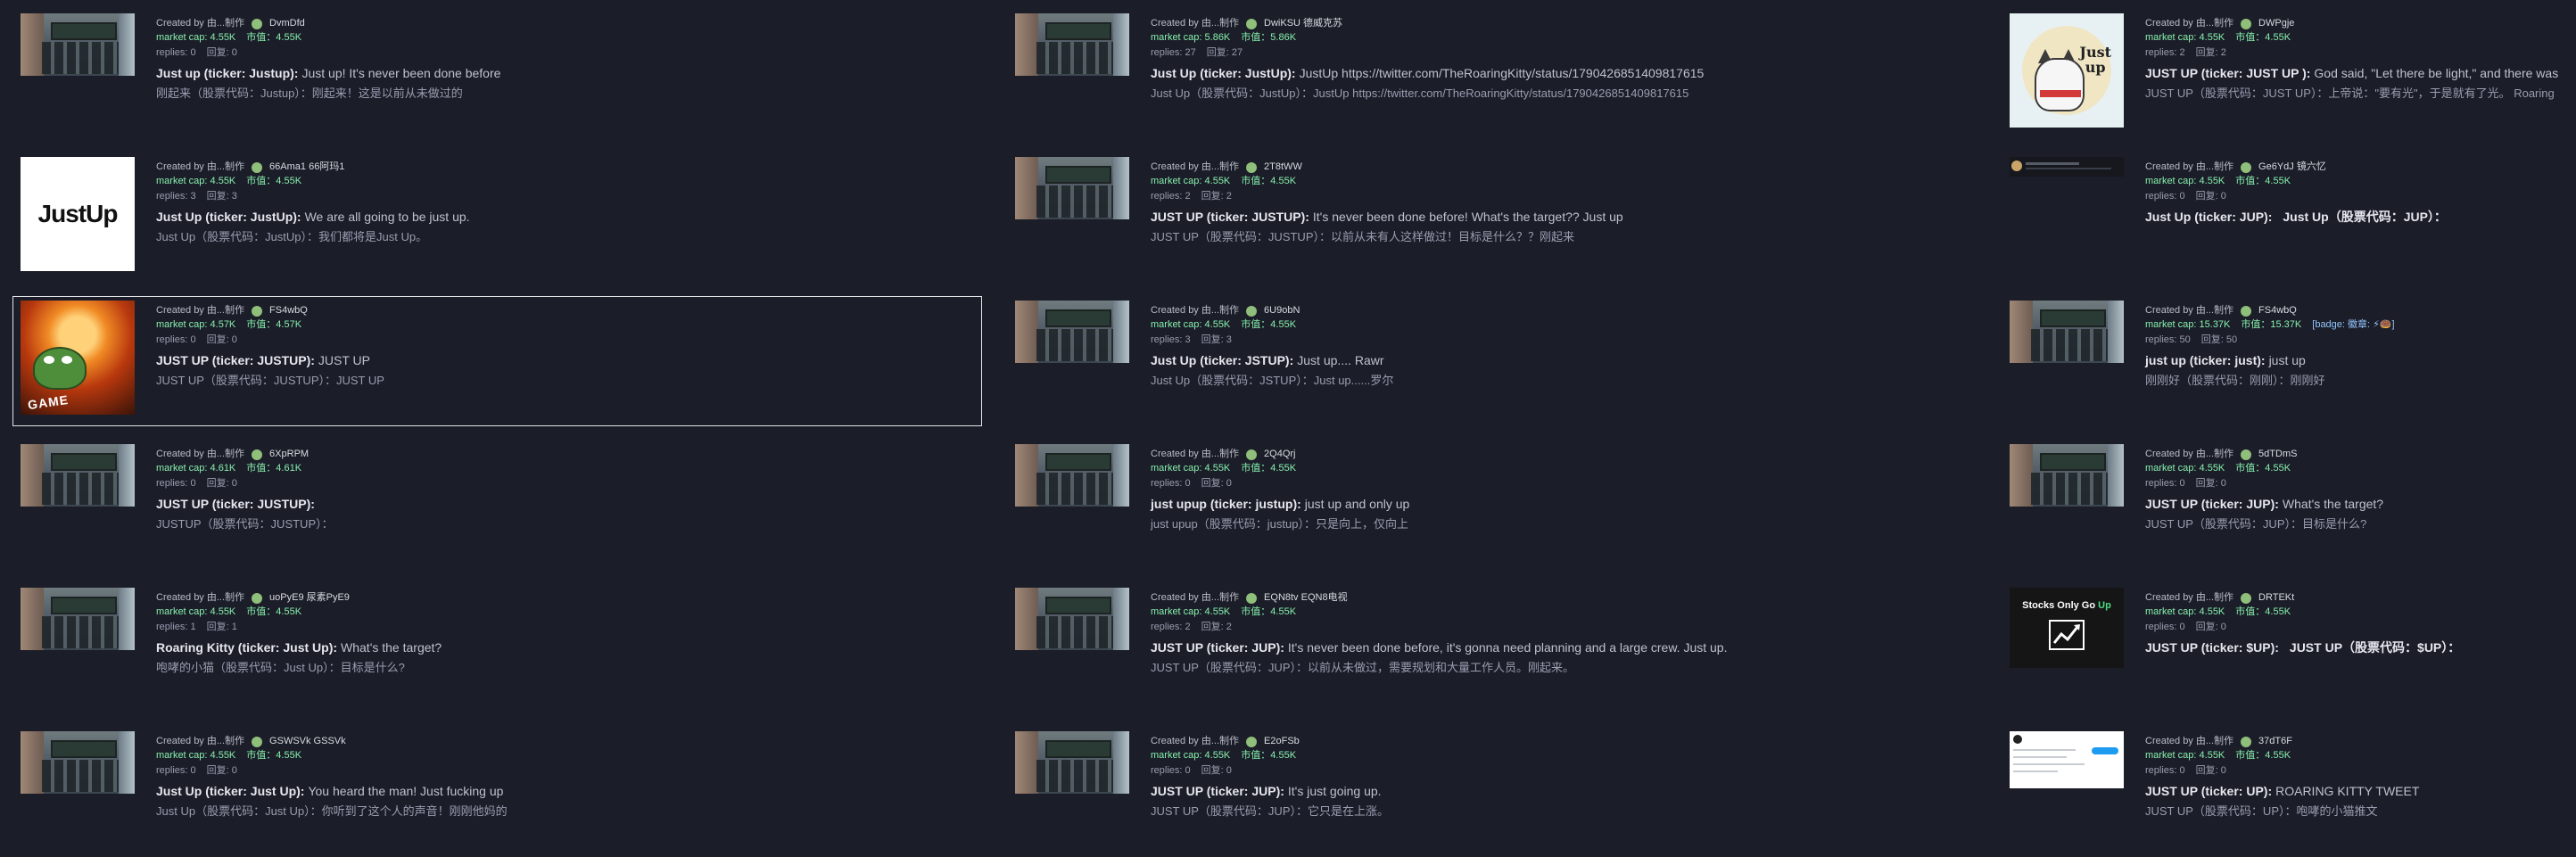  Describe the element at coordinates (287, 24) in the screenshot. I see `creator-id-link: DvmDfd` at that location.